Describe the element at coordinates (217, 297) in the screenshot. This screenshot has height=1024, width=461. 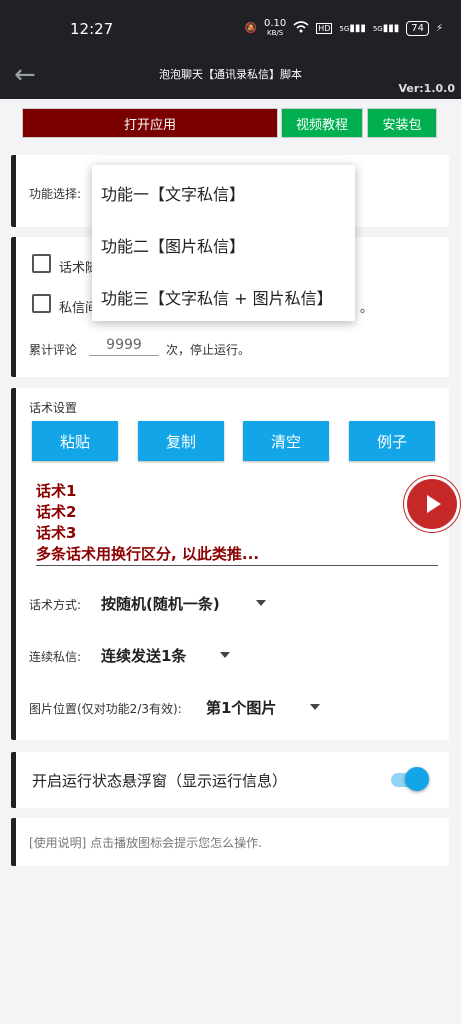
I see `dropdown-item-function-3: 功能三【文字私信 + 图片私信】` at that location.